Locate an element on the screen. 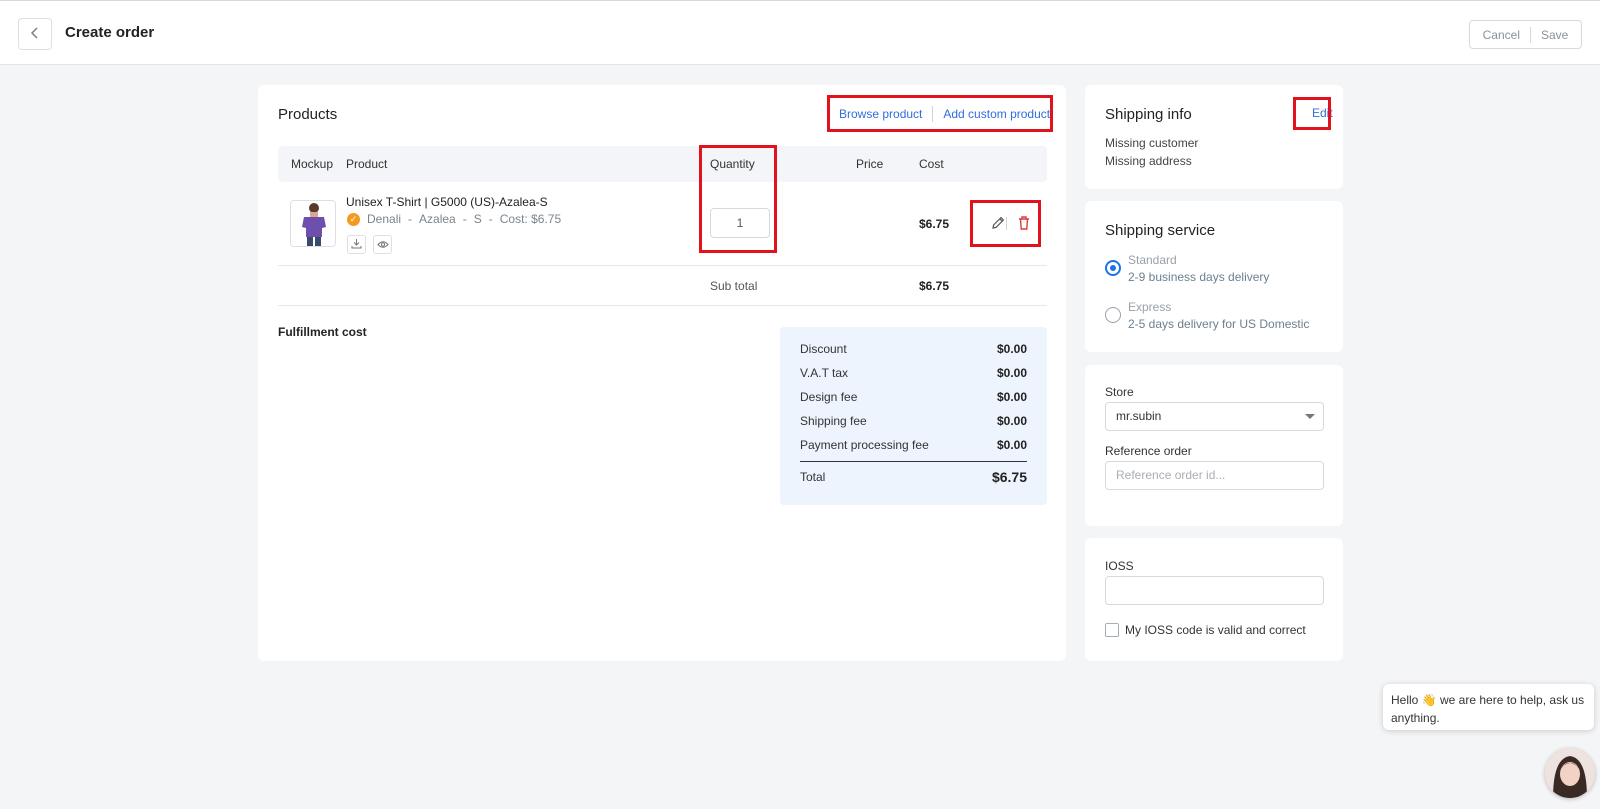 The height and width of the screenshot is (809, 1600). ioss-input is located at coordinates (1214, 590).